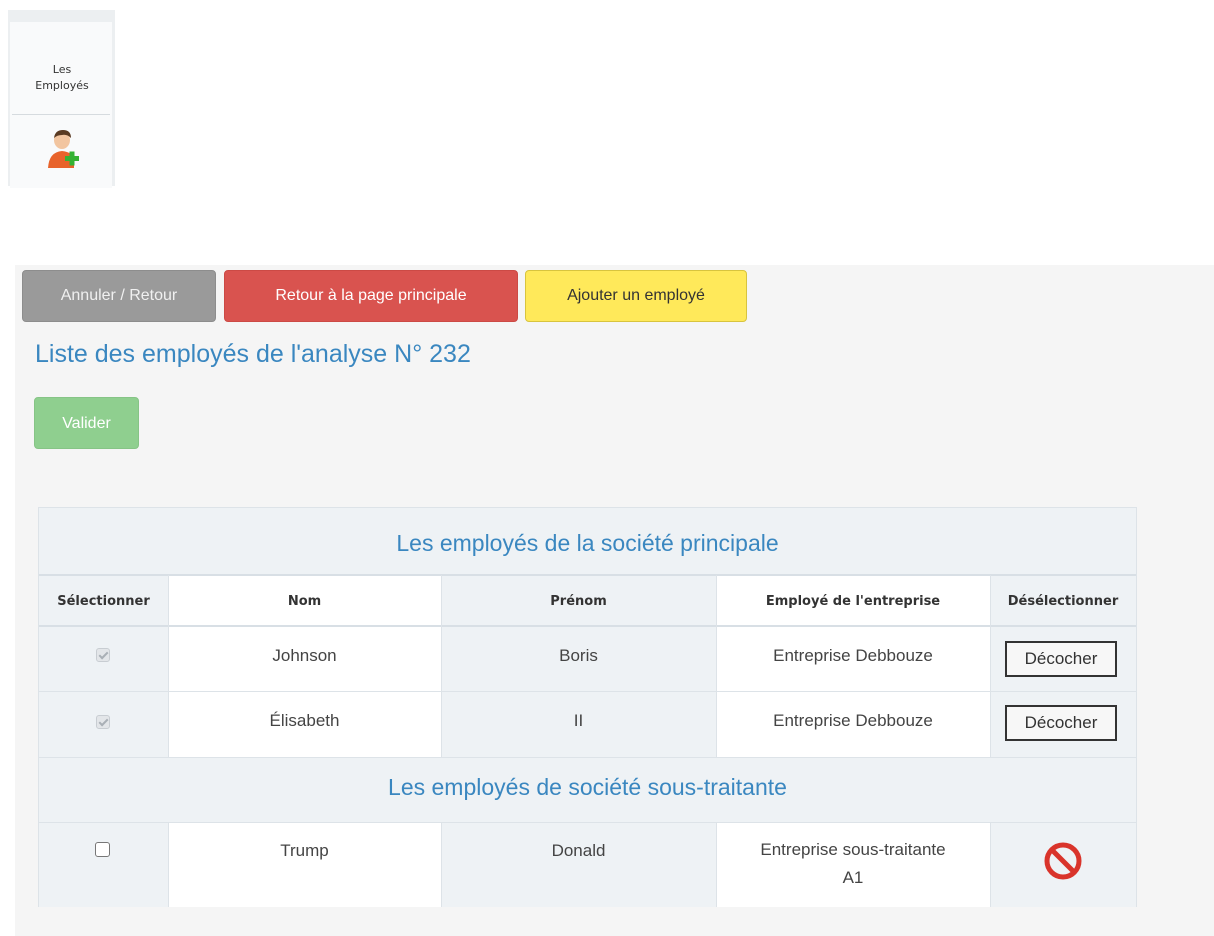 This screenshot has width=1214, height=936. I want to click on col-bg-nom-sub, so click(304, 865).